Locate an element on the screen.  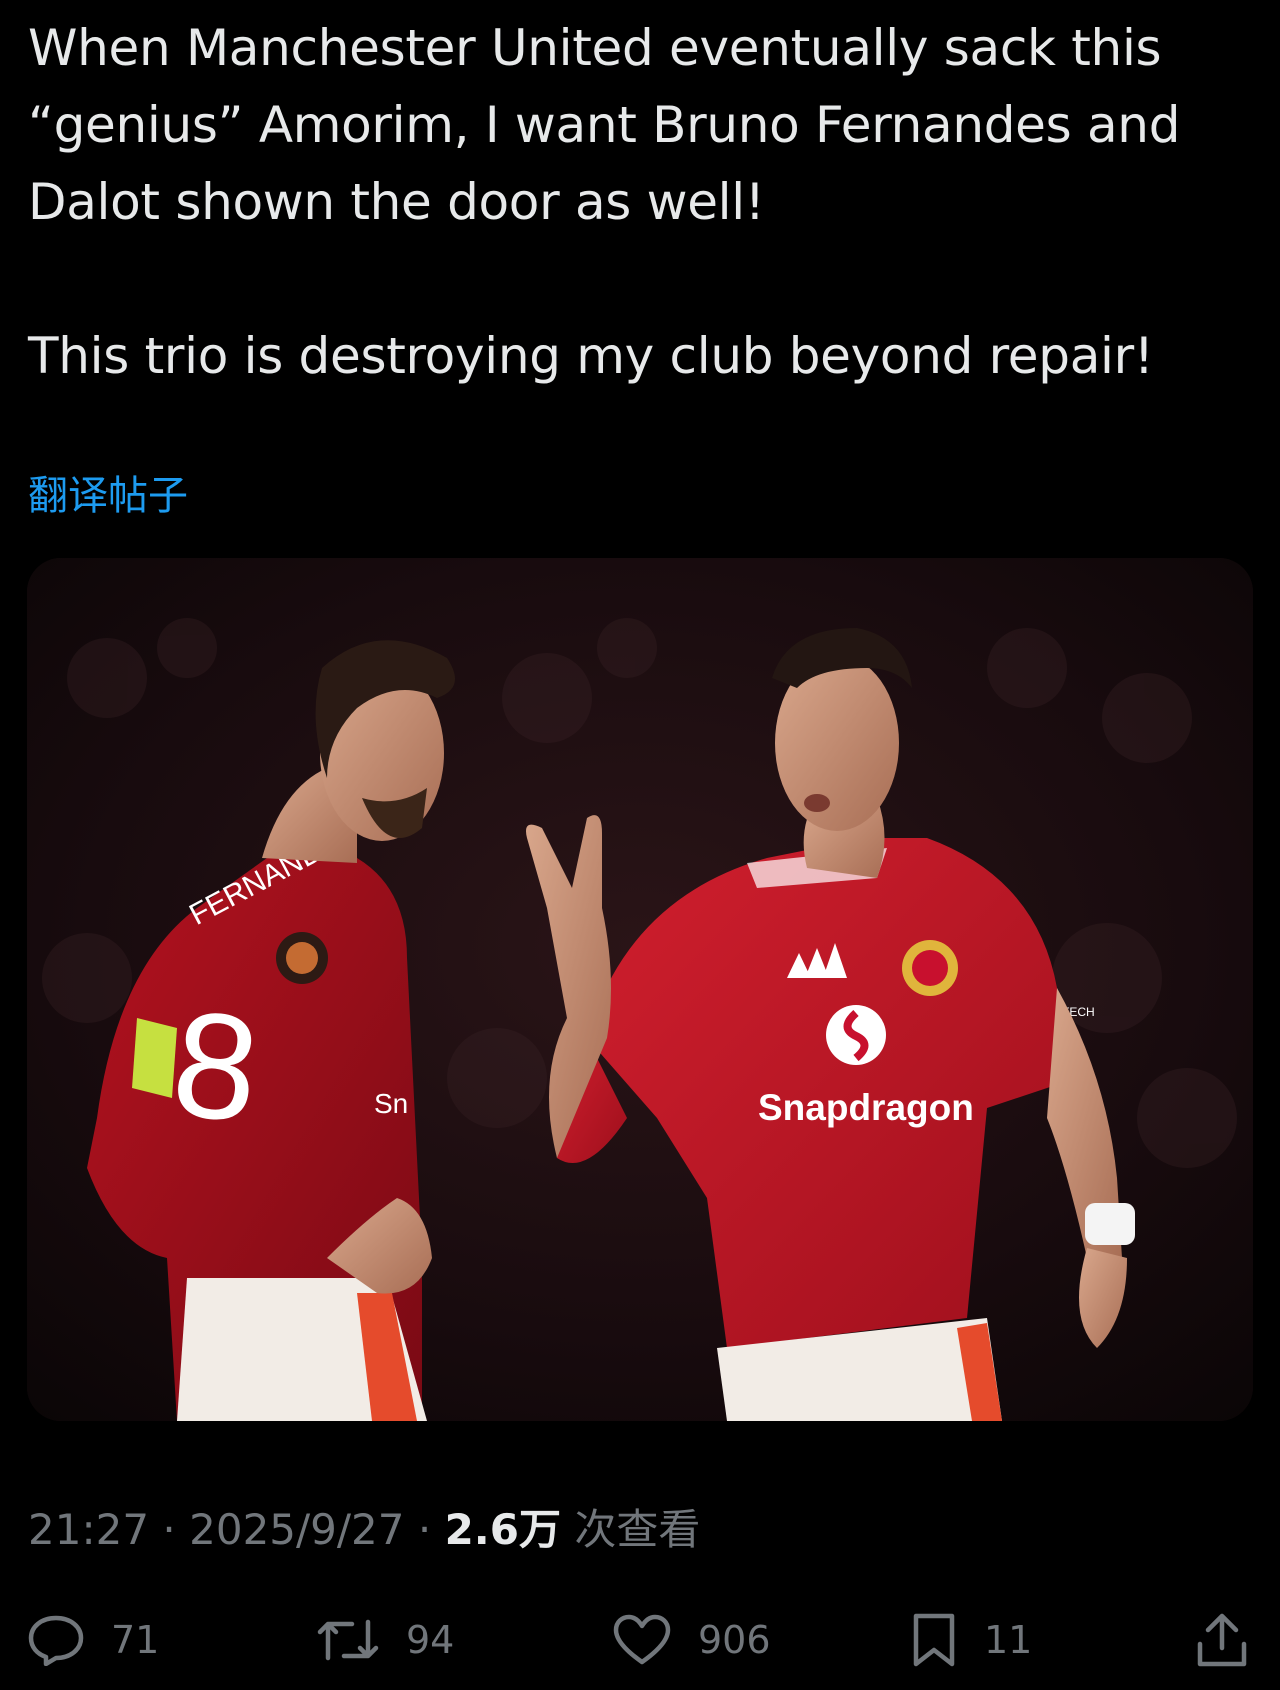
like-count: 906 is located at coordinates (734, 1640).